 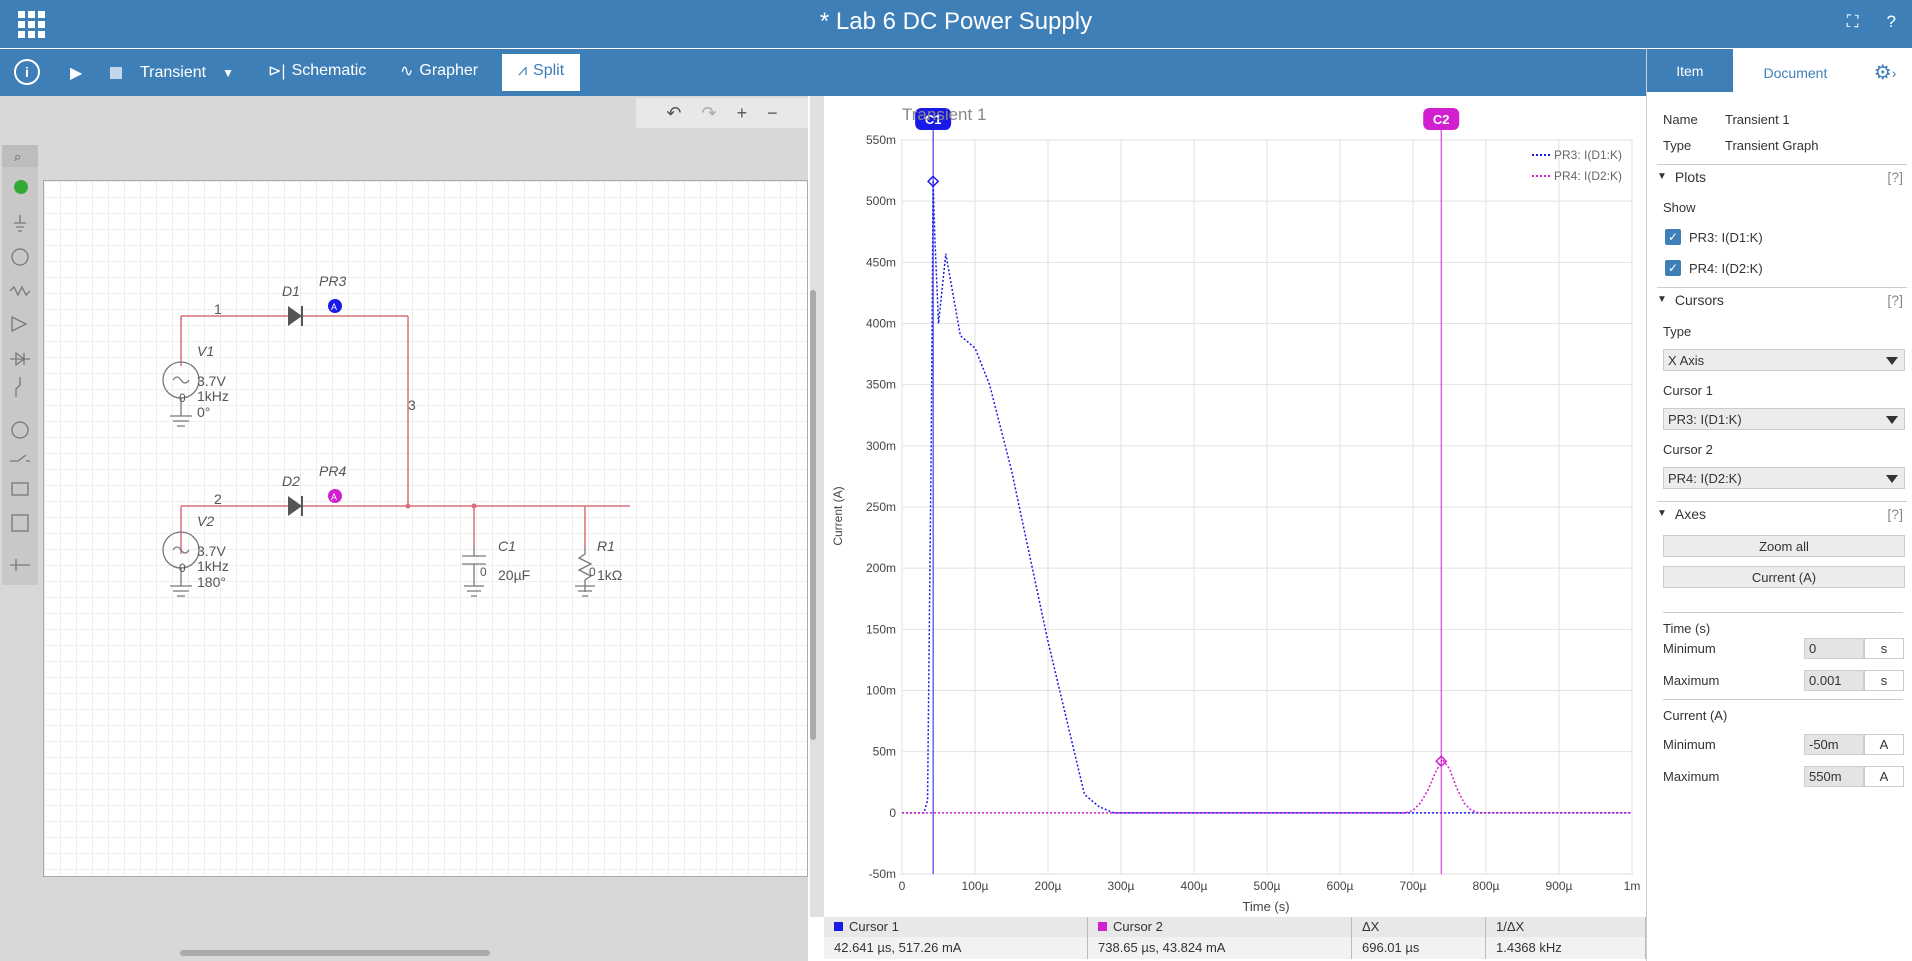 What do you see at coordinates (881, 568) in the screenshot?
I see `y-tick-label: 200m` at bounding box center [881, 568].